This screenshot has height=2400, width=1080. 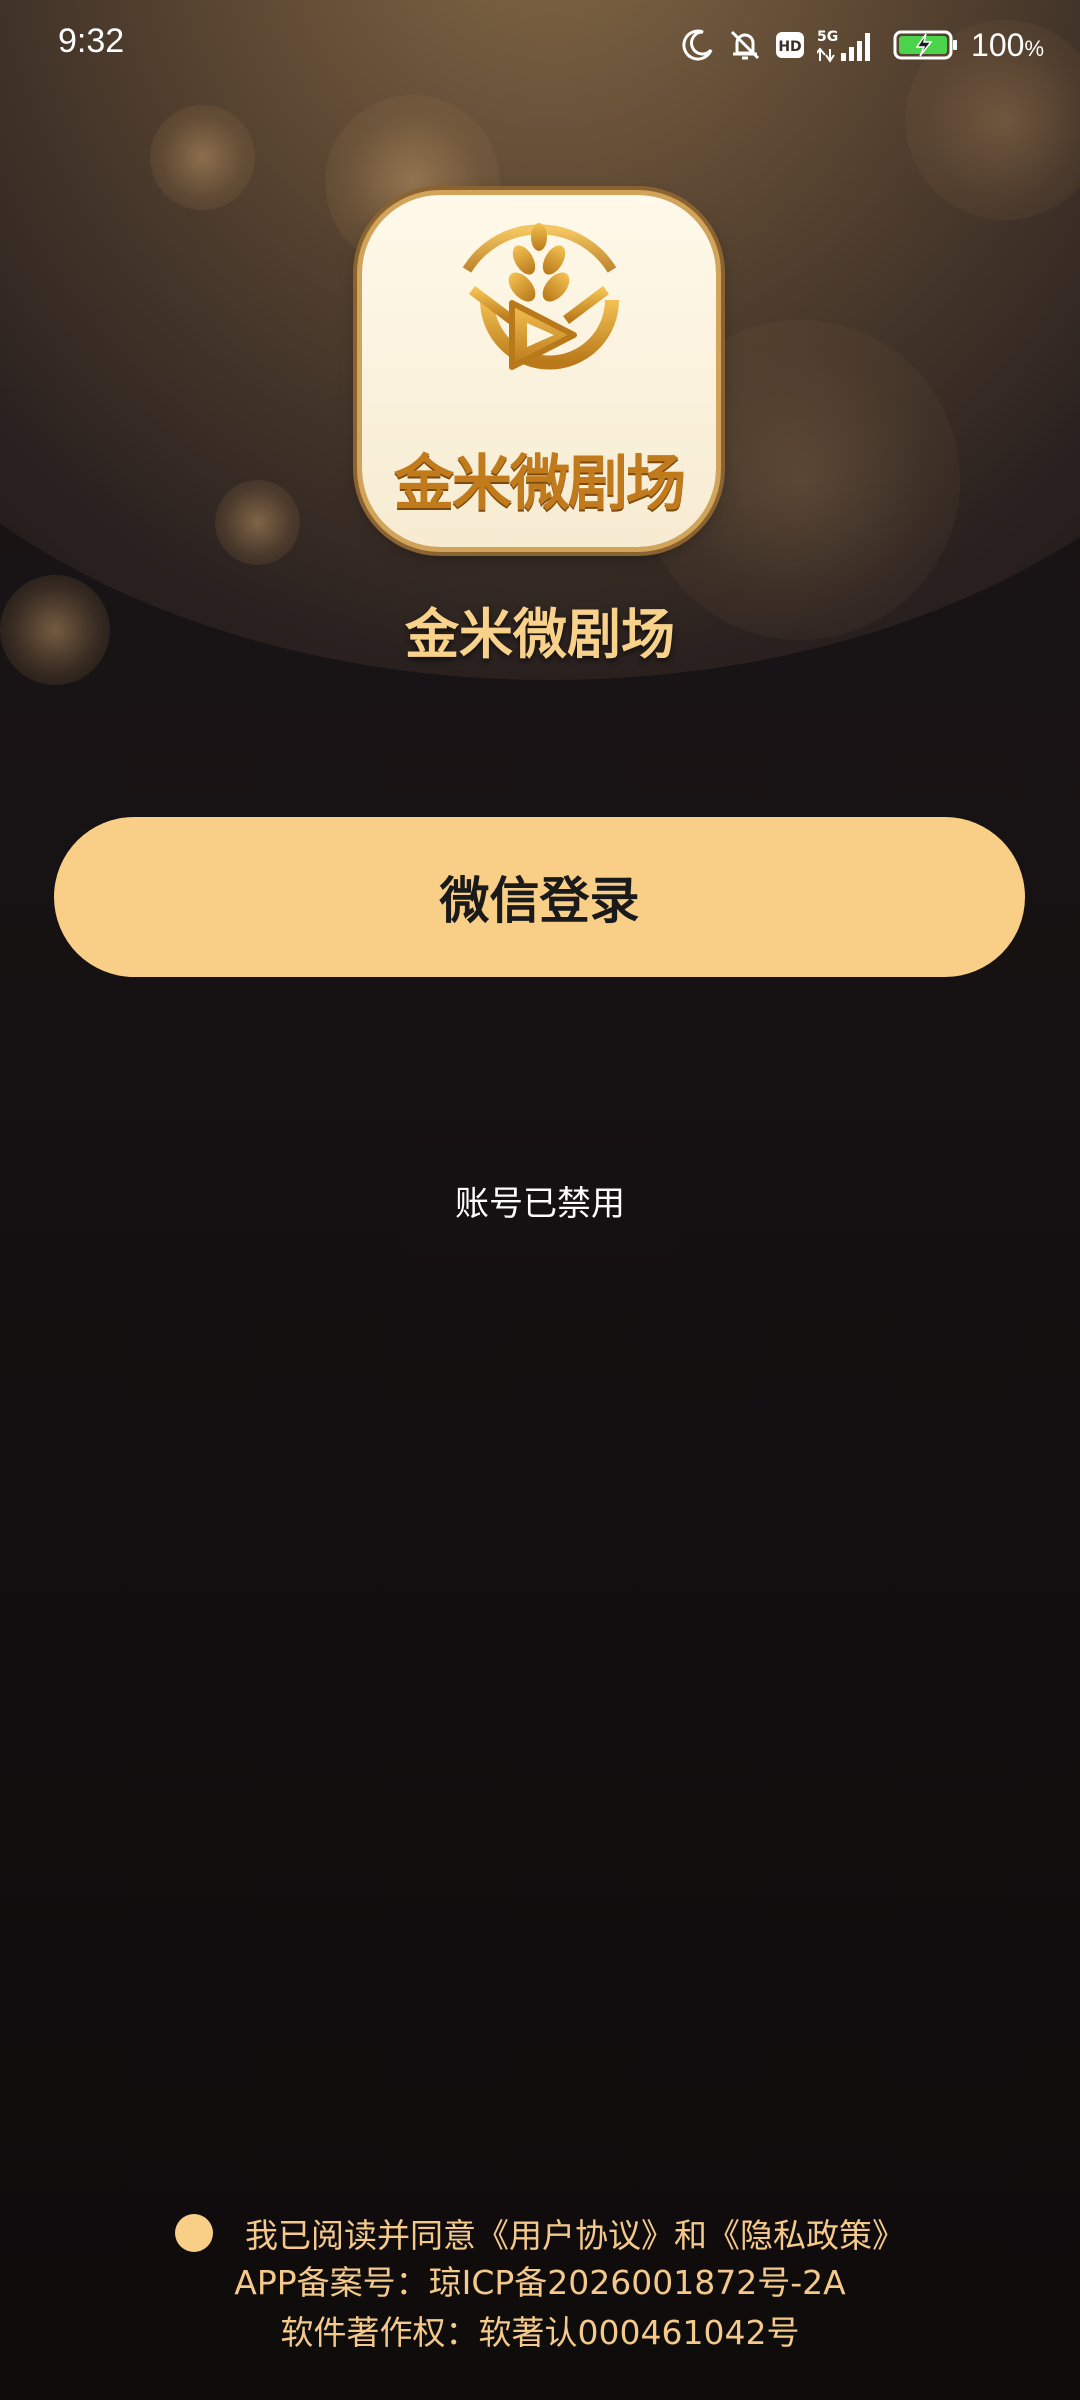 I want to click on battery-percent: 100%, so click(x=1007, y=44).